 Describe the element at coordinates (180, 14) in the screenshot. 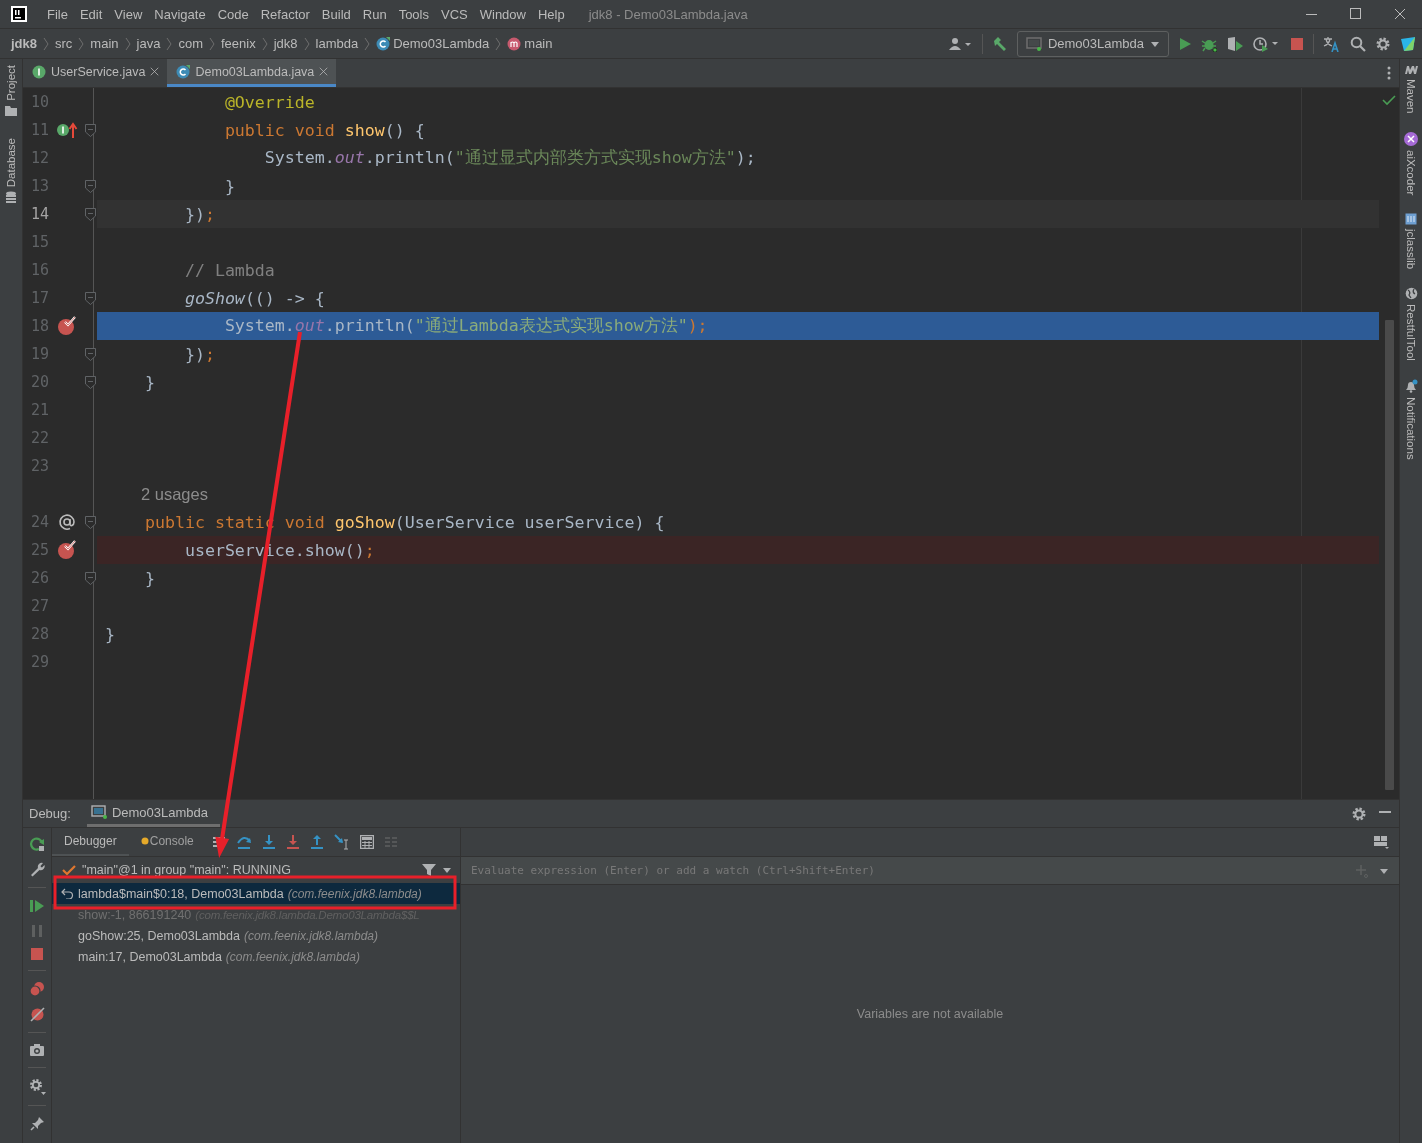

I see `menu-item: Navigate` at that location.